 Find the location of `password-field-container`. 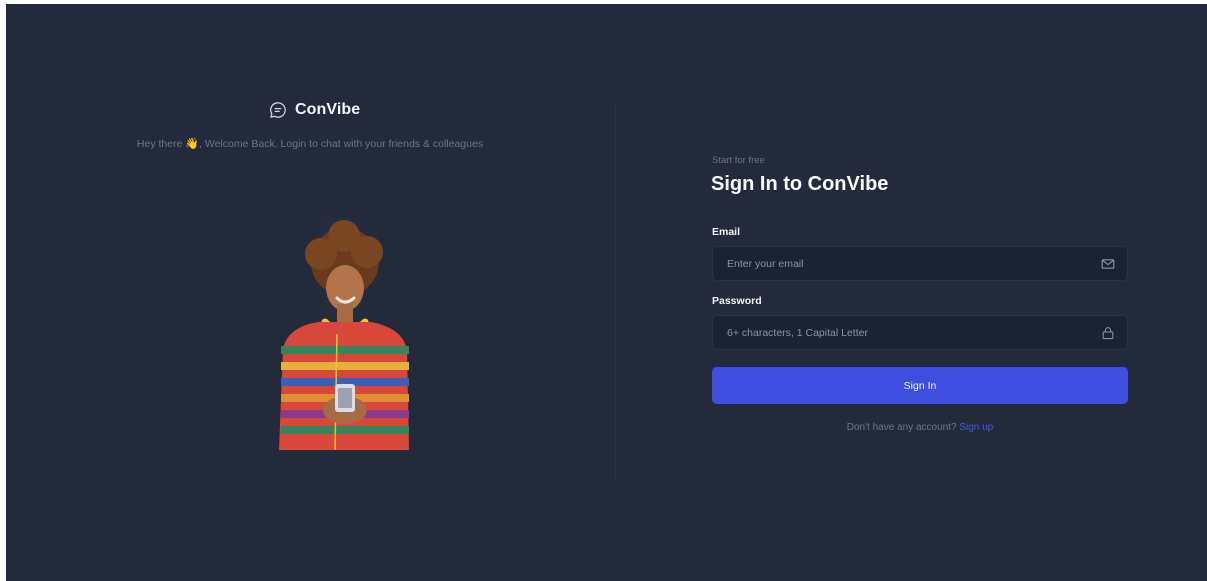

password-field-container is located at coordinates (920, 332).